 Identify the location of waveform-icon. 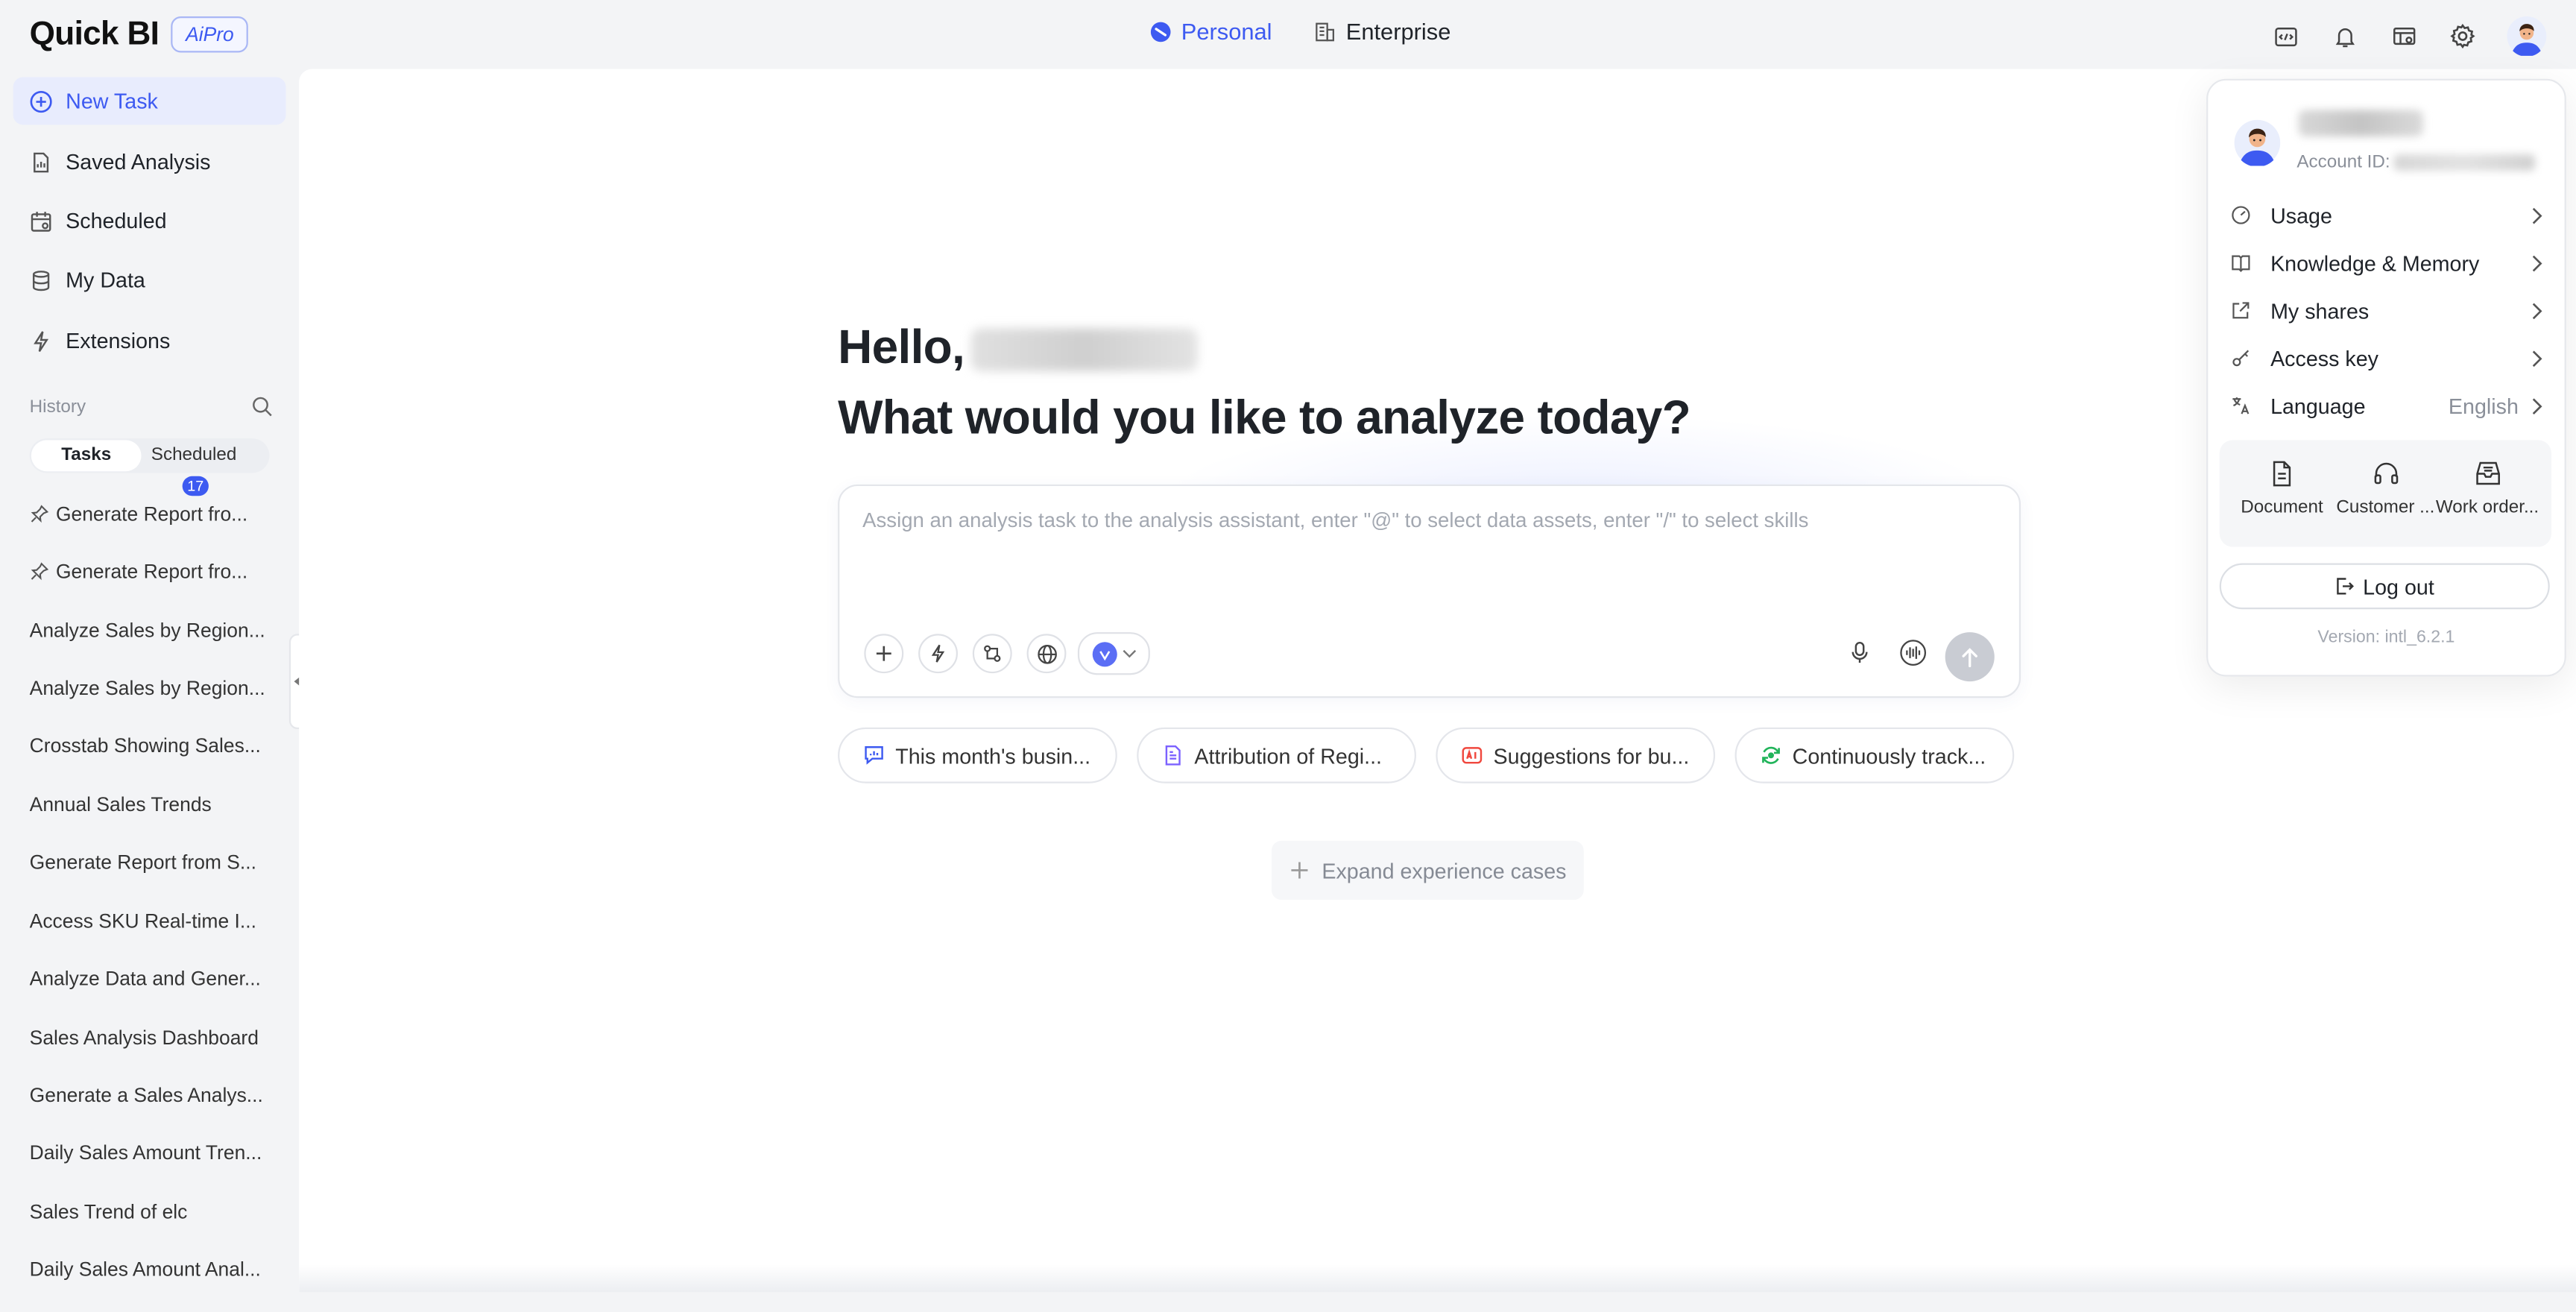
(1912, 652).